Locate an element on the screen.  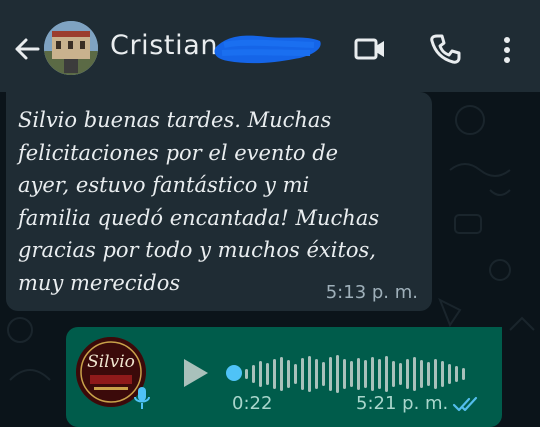
audio-waveform is located at coordinates (358, 374).